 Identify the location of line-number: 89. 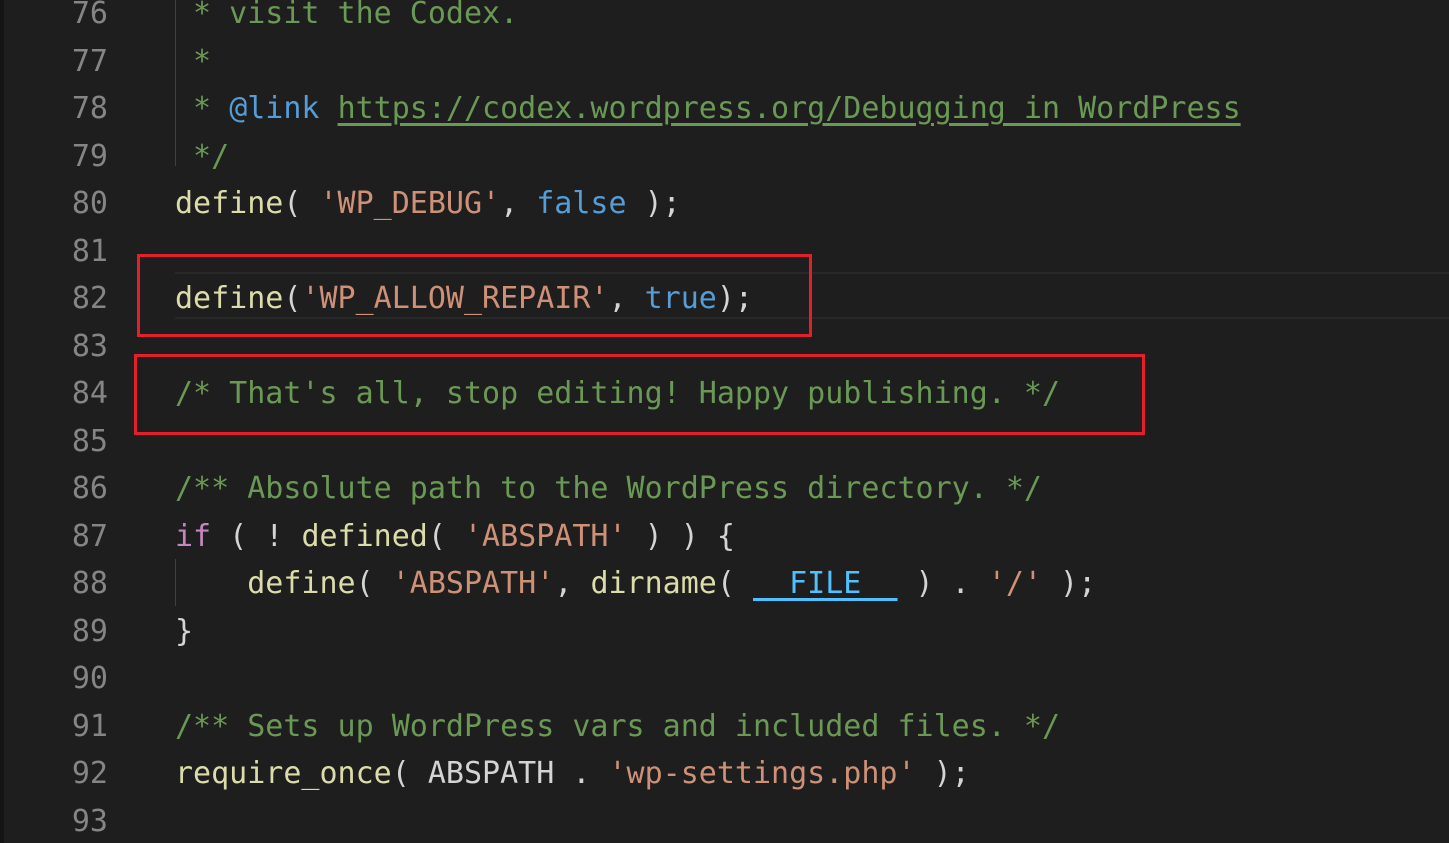
(89, 631).